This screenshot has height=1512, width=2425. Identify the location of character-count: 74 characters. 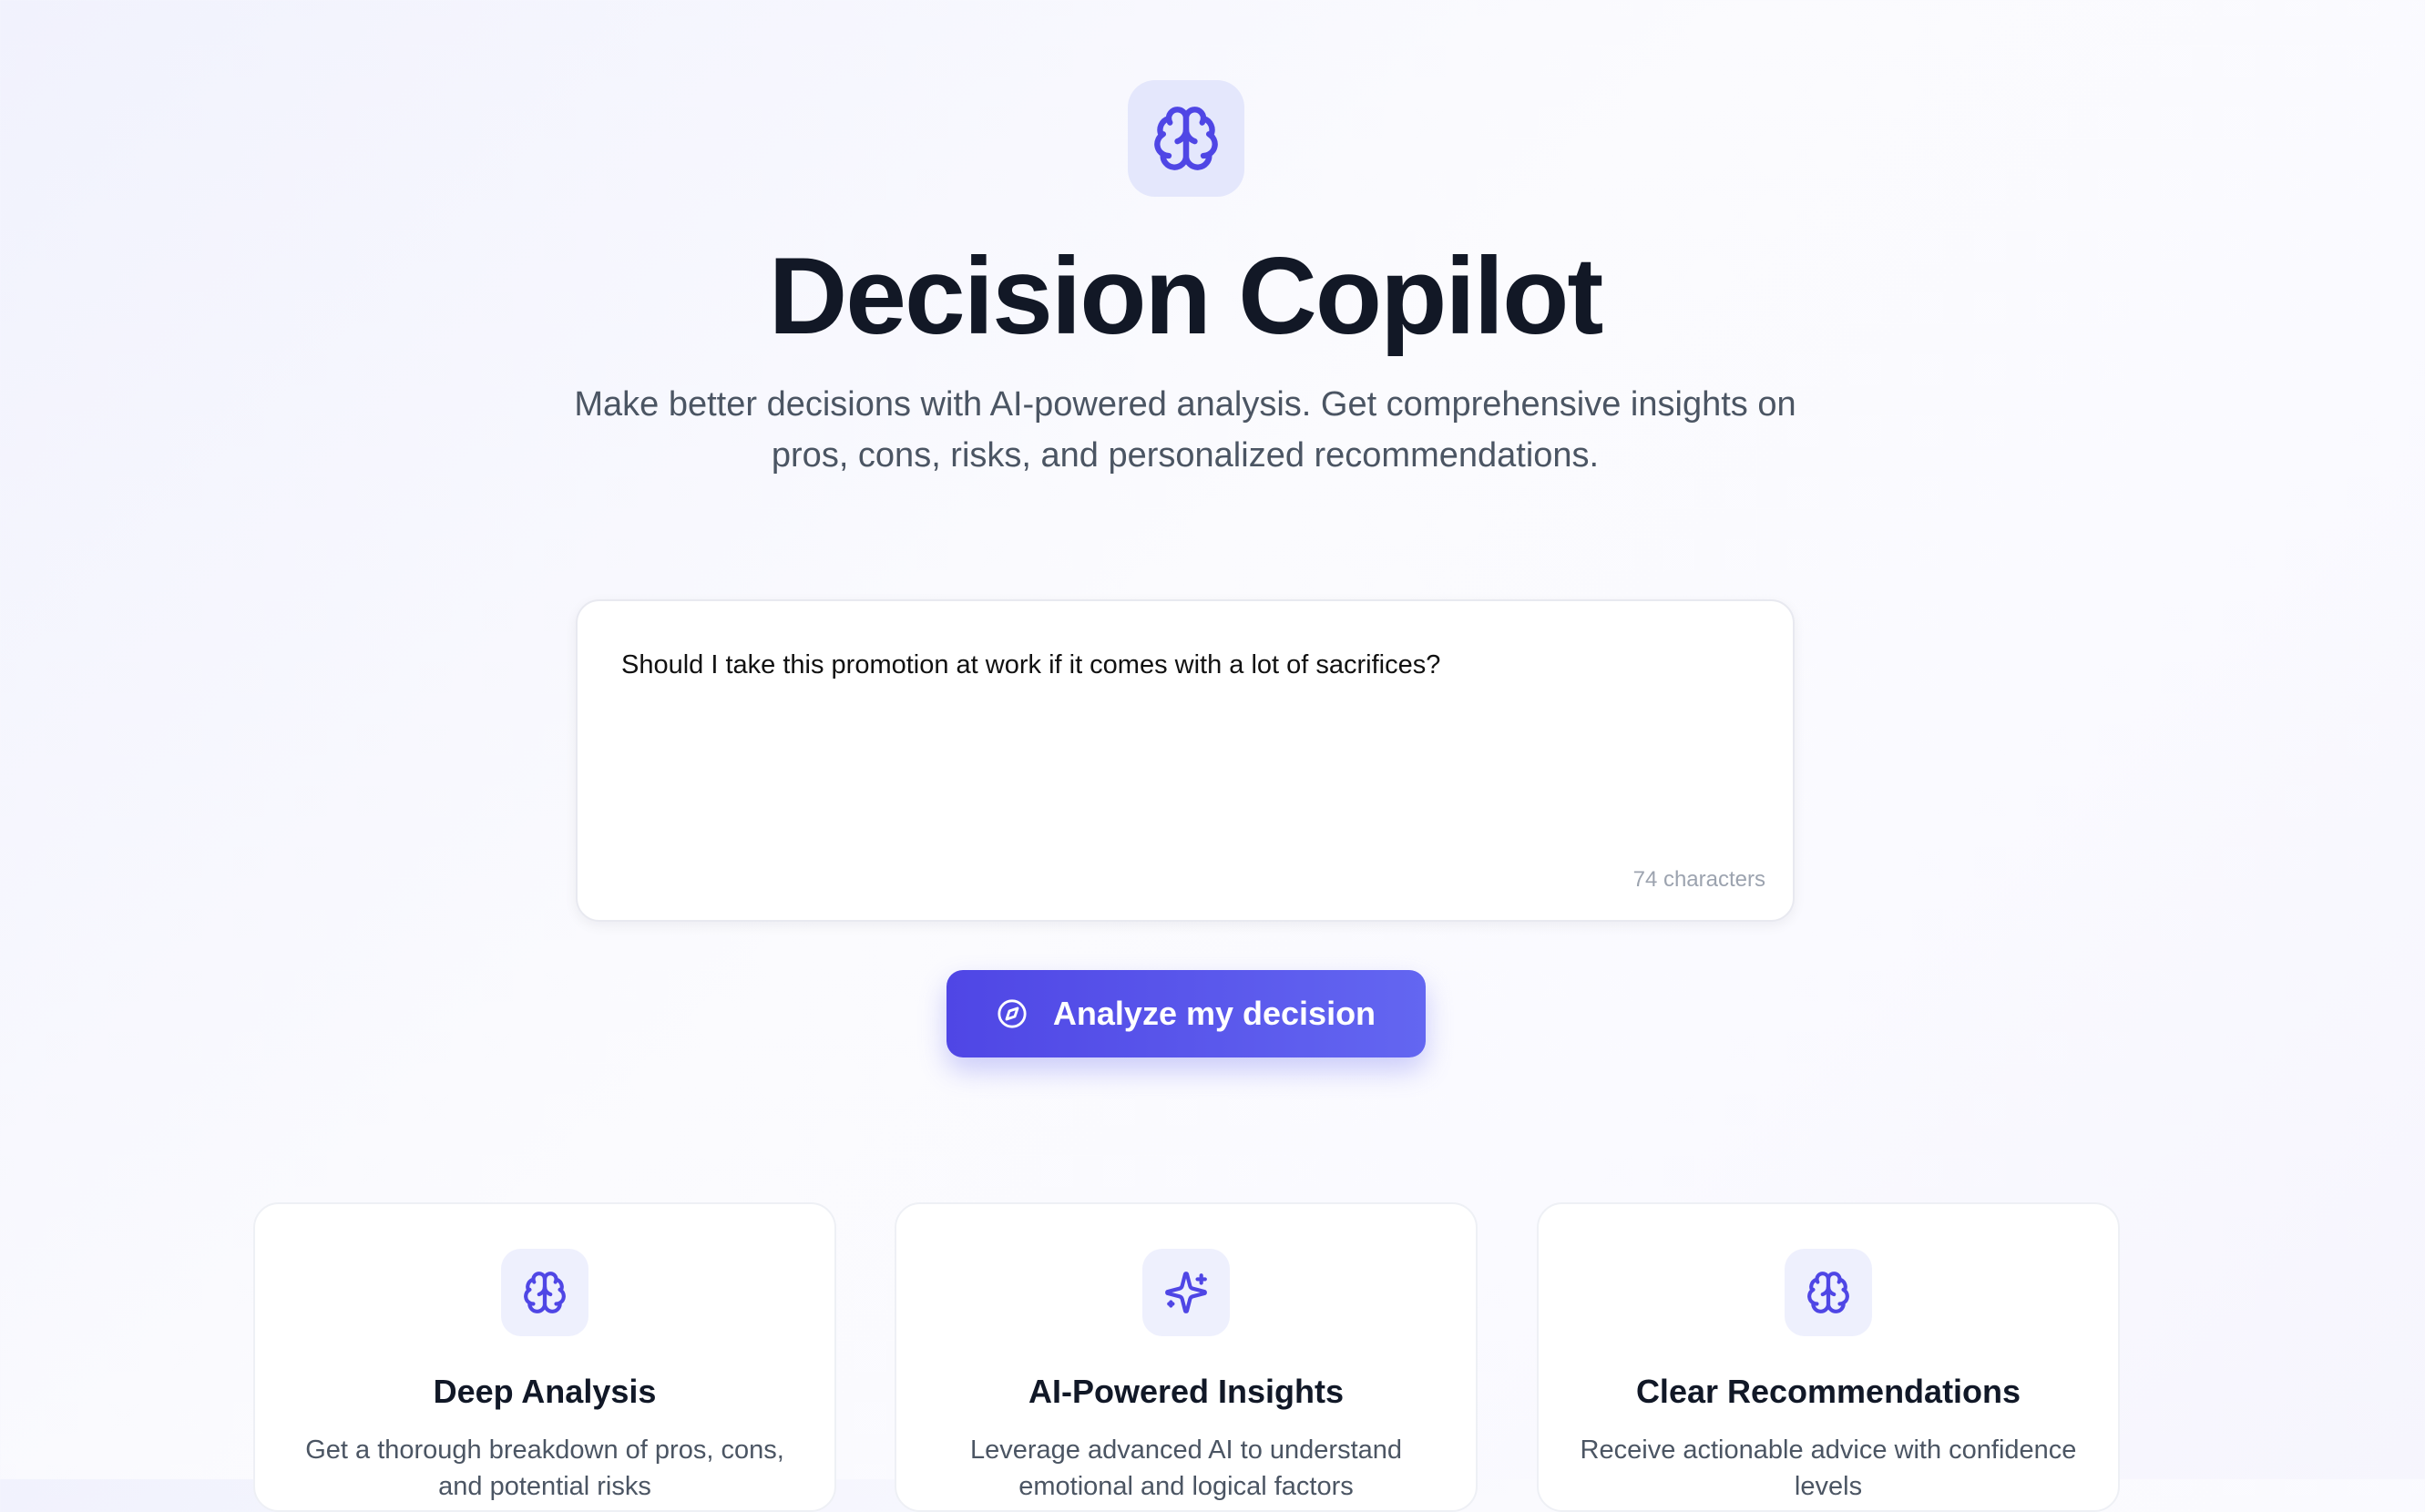
(1698, 880).